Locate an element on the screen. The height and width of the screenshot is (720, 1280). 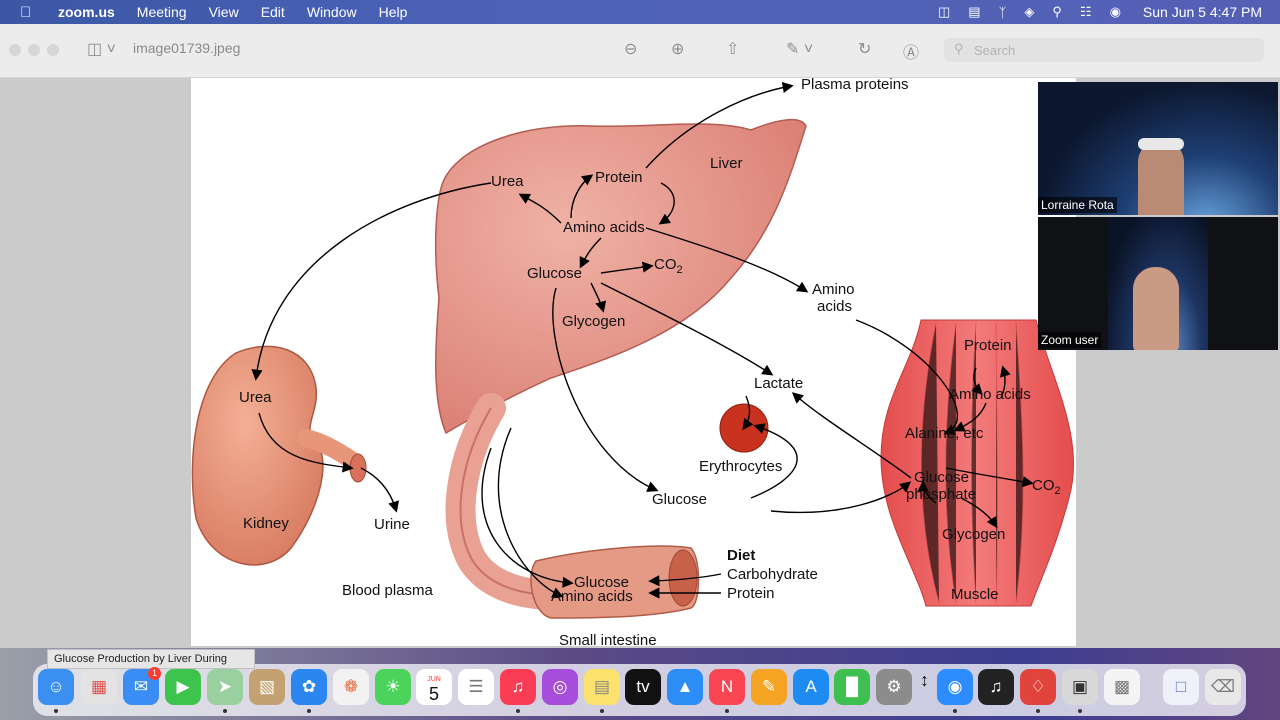
messages-icon: ☀ is located at coordinates (393, 687).